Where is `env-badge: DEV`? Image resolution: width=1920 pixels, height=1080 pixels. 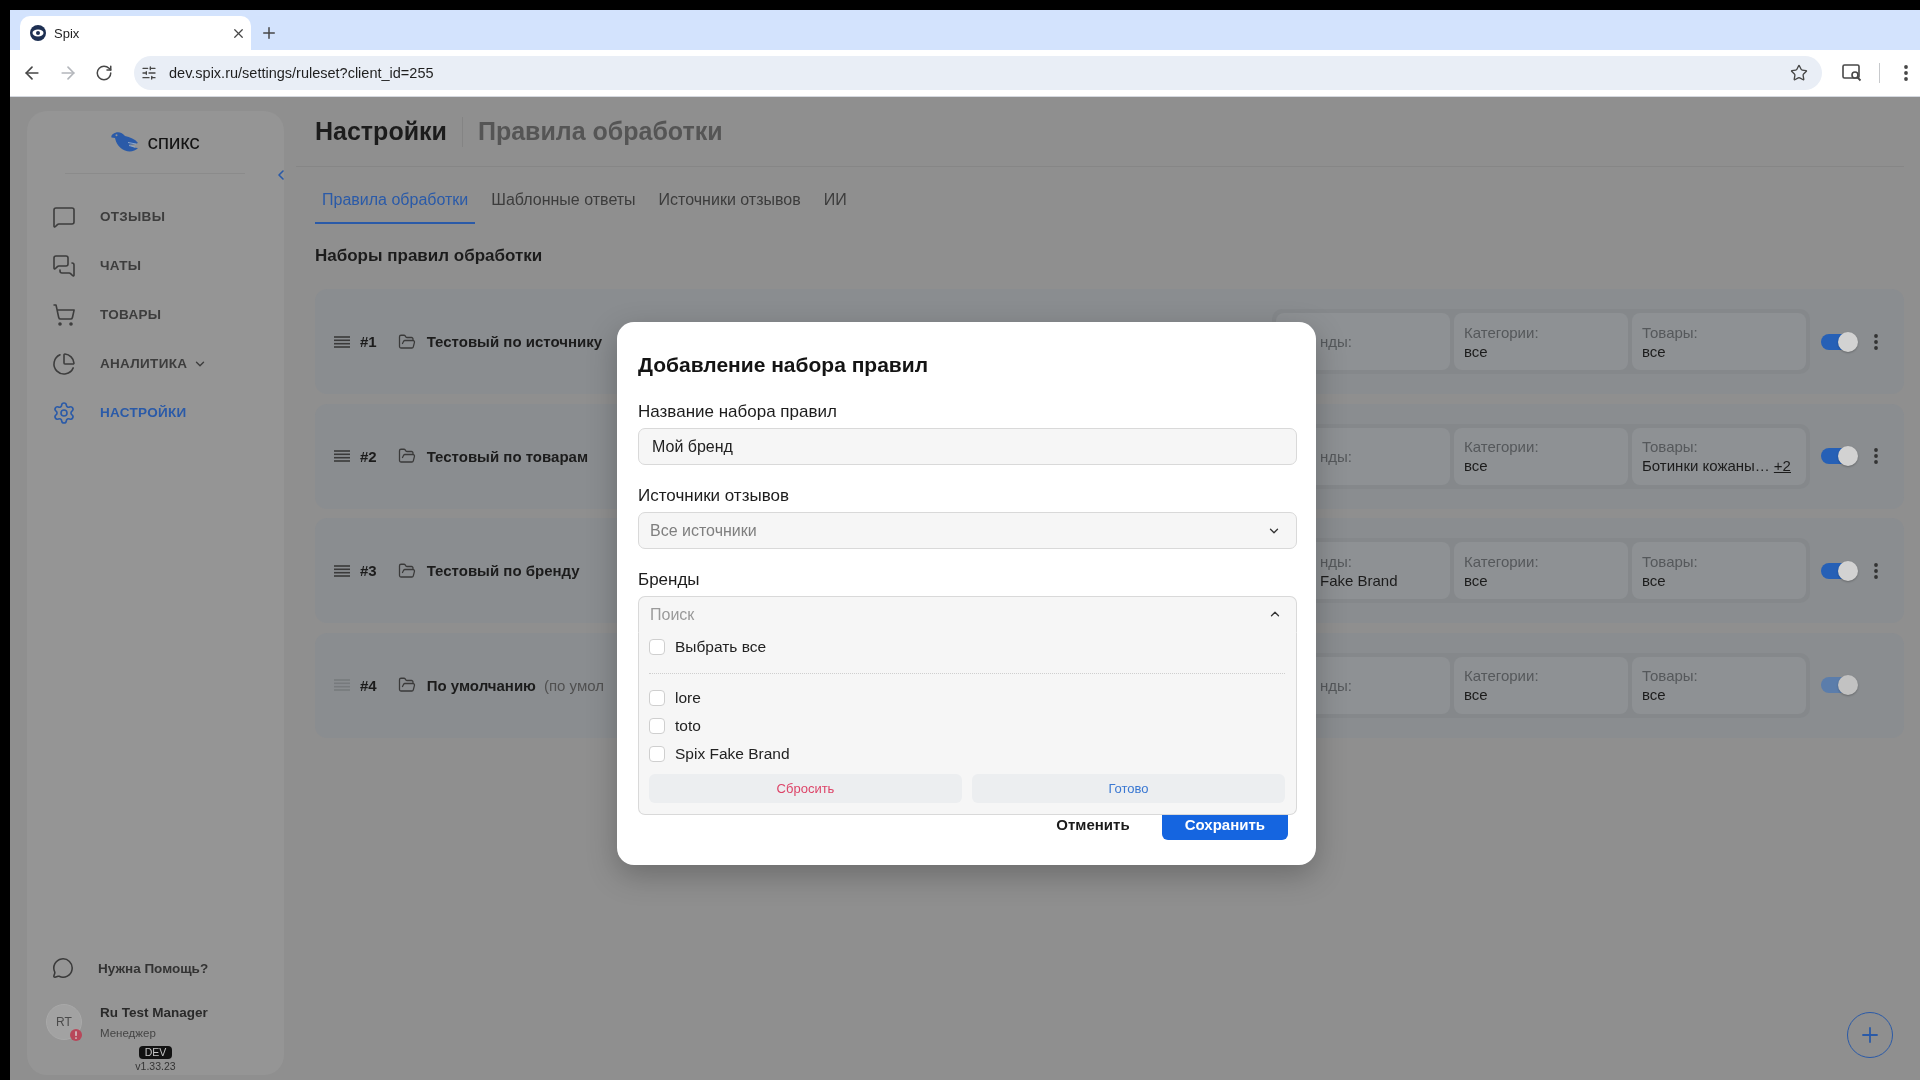
env-badge: DEV is located at coordinates (155, 1052).